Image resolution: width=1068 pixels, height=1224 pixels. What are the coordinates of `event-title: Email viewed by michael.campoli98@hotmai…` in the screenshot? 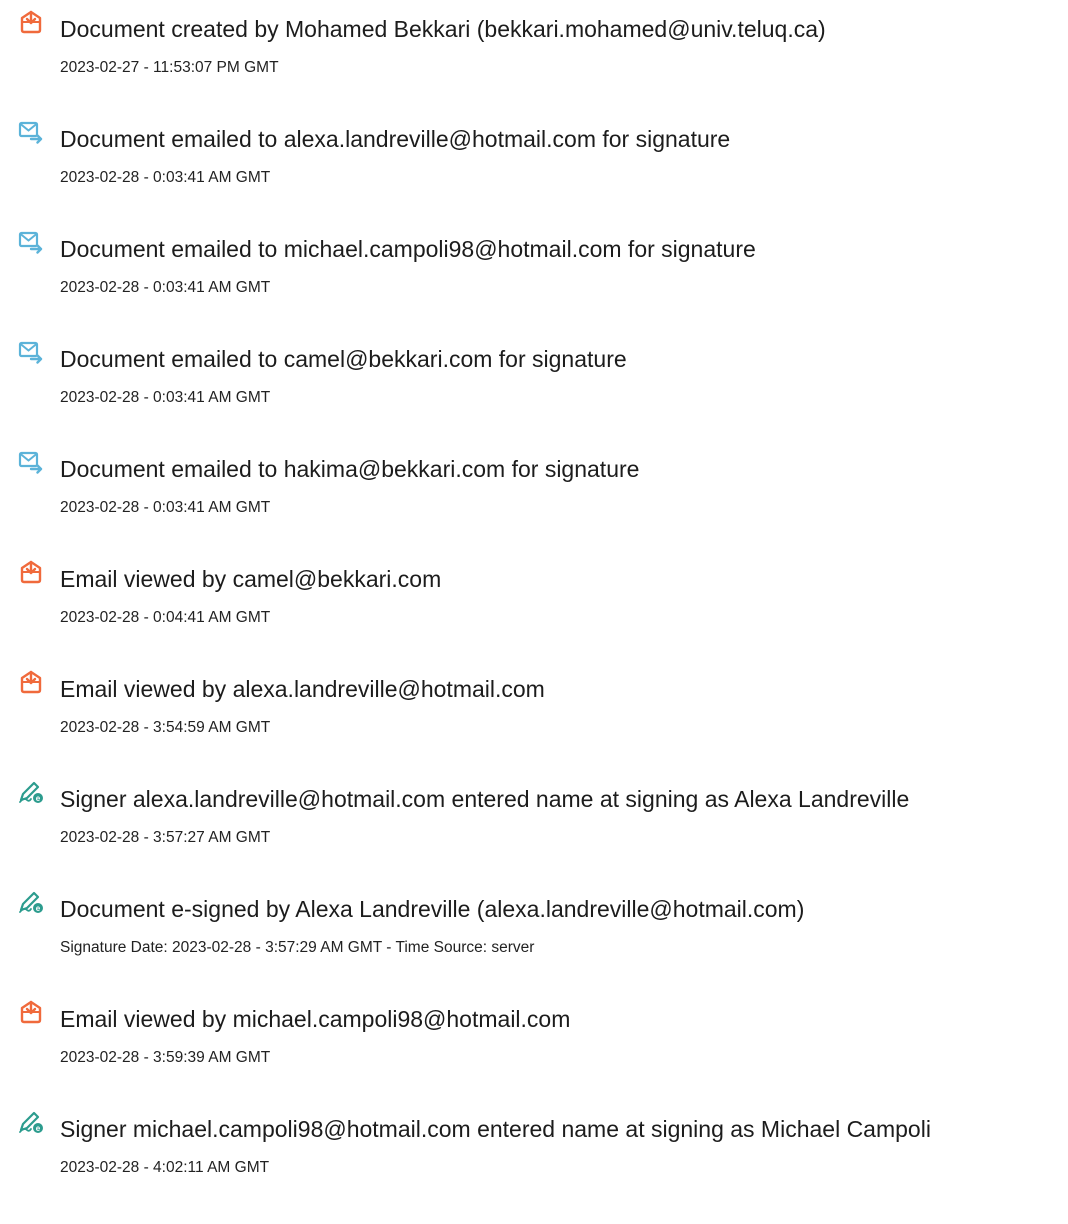 It's located at (315, 1019).